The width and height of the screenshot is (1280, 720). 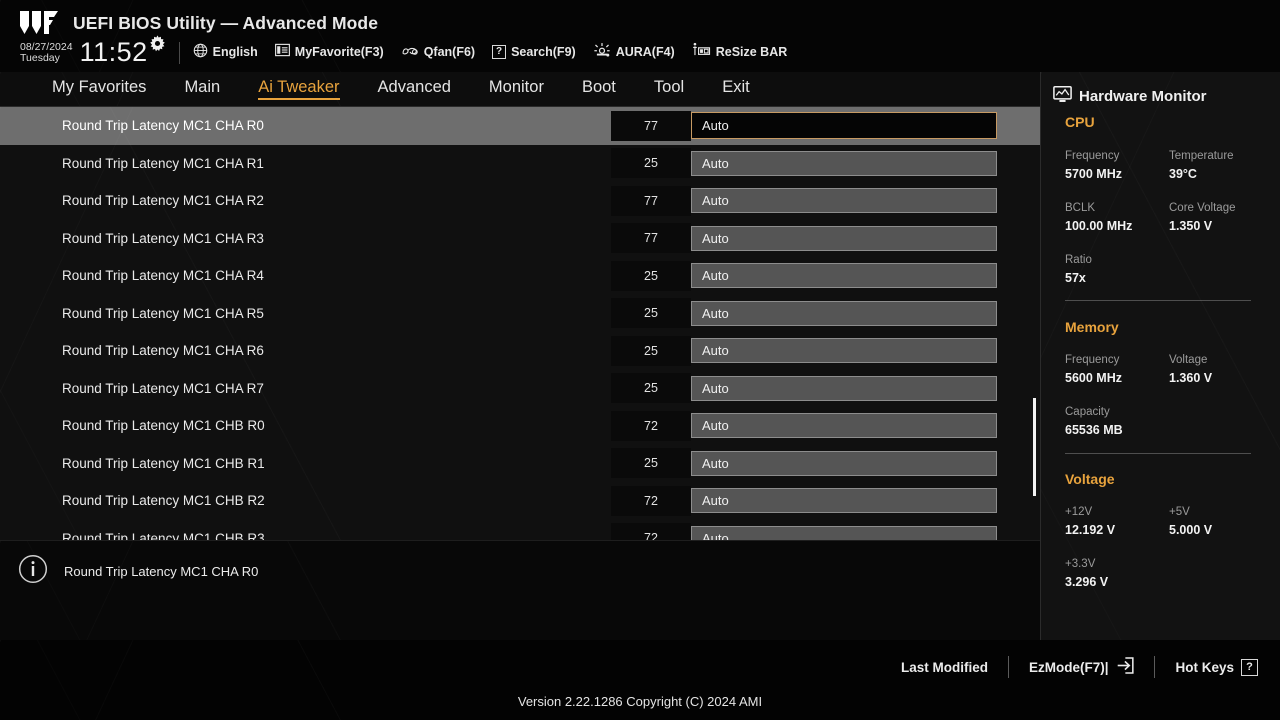 I want to click on hw-label: +5V, so click(x=1179, y=512).